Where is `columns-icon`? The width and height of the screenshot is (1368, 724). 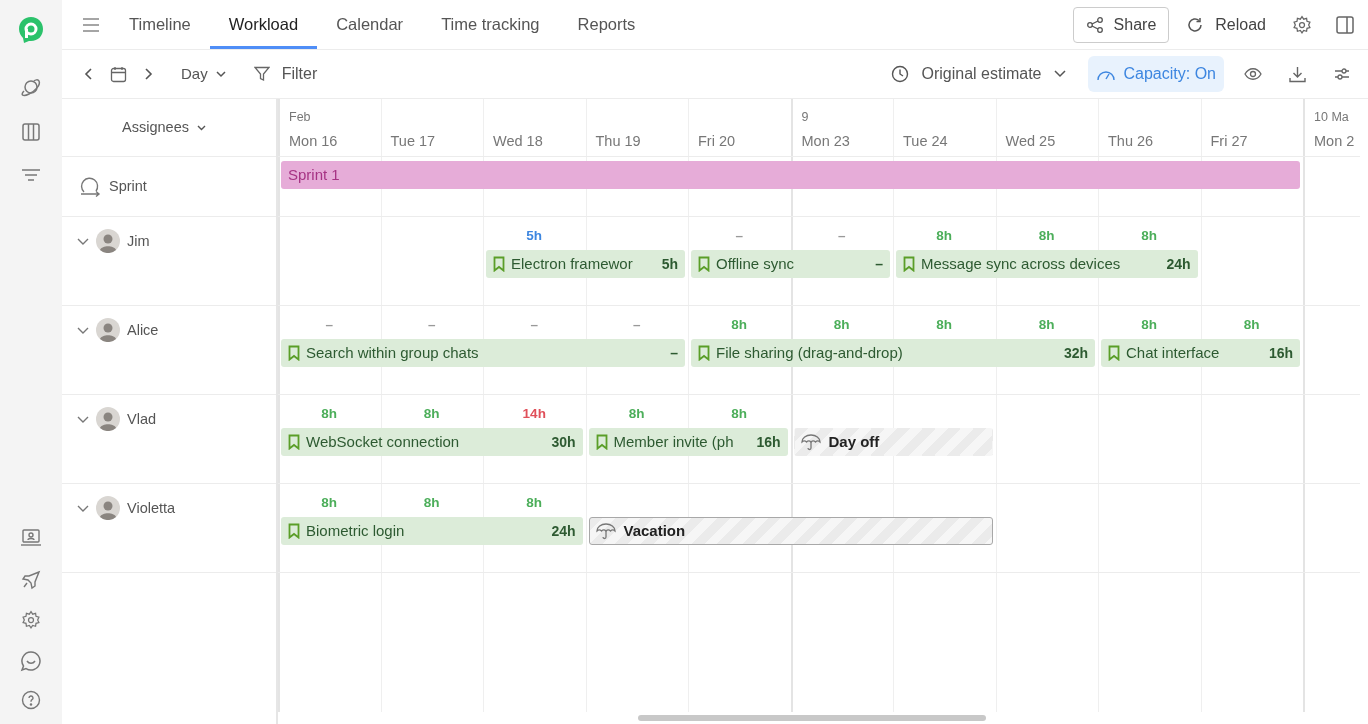
columns-icon is located at coordinates (31, 132).